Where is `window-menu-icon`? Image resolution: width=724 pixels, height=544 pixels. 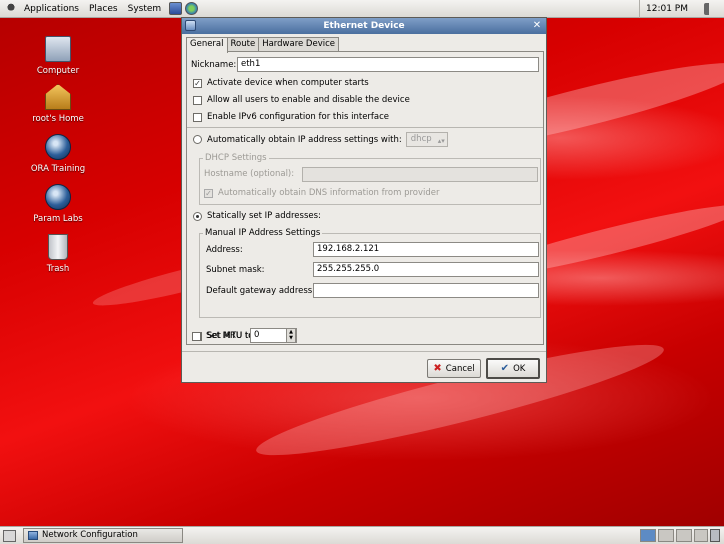 window-menu-icon is located at coordinates (190, 25).